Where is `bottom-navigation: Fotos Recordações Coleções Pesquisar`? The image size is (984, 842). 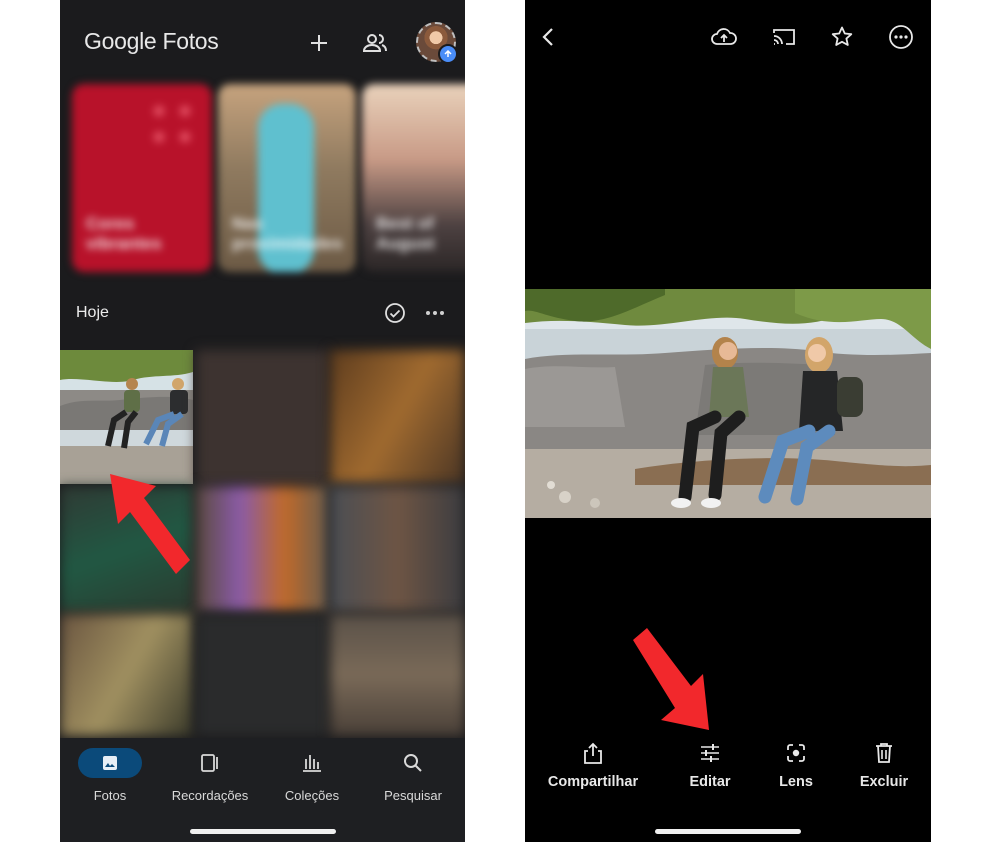
bottom-navigation: Fotos Recordações Coleções Pesquisar is located at coordinates (262, 790).